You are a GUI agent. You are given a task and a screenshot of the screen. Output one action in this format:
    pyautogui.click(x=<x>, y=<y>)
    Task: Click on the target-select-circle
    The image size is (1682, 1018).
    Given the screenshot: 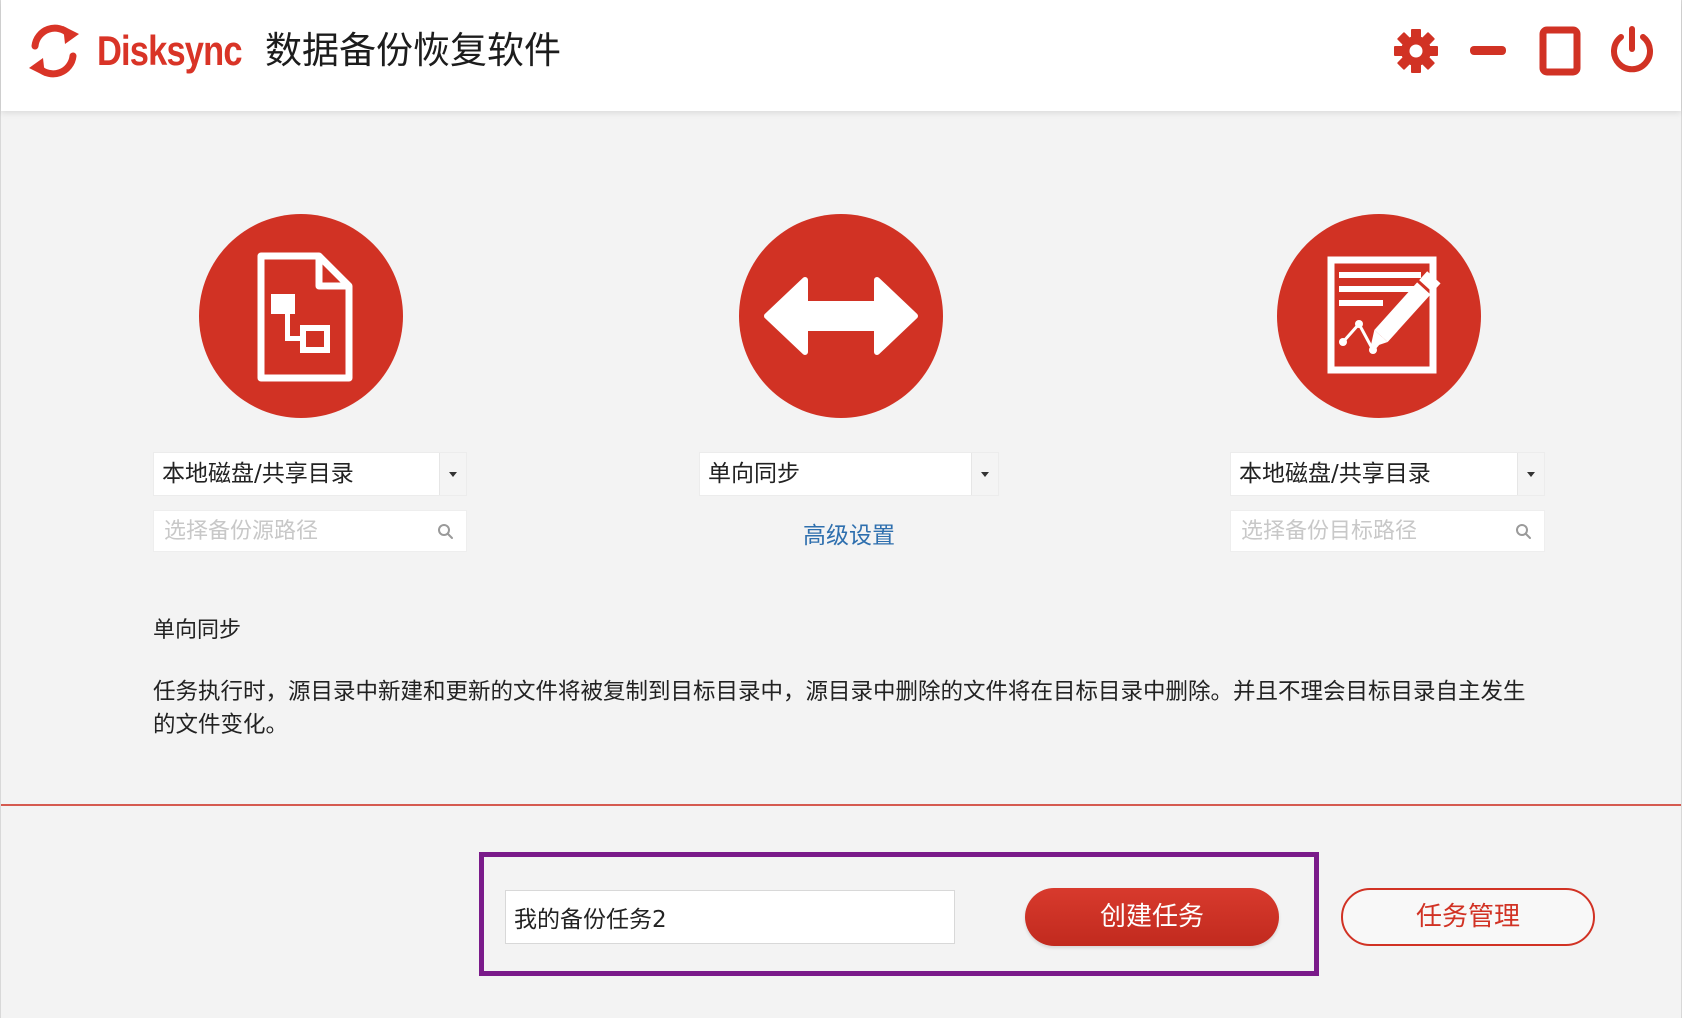 What is the action you would take?
    pyautogui.click(x=1379, y=316)
    